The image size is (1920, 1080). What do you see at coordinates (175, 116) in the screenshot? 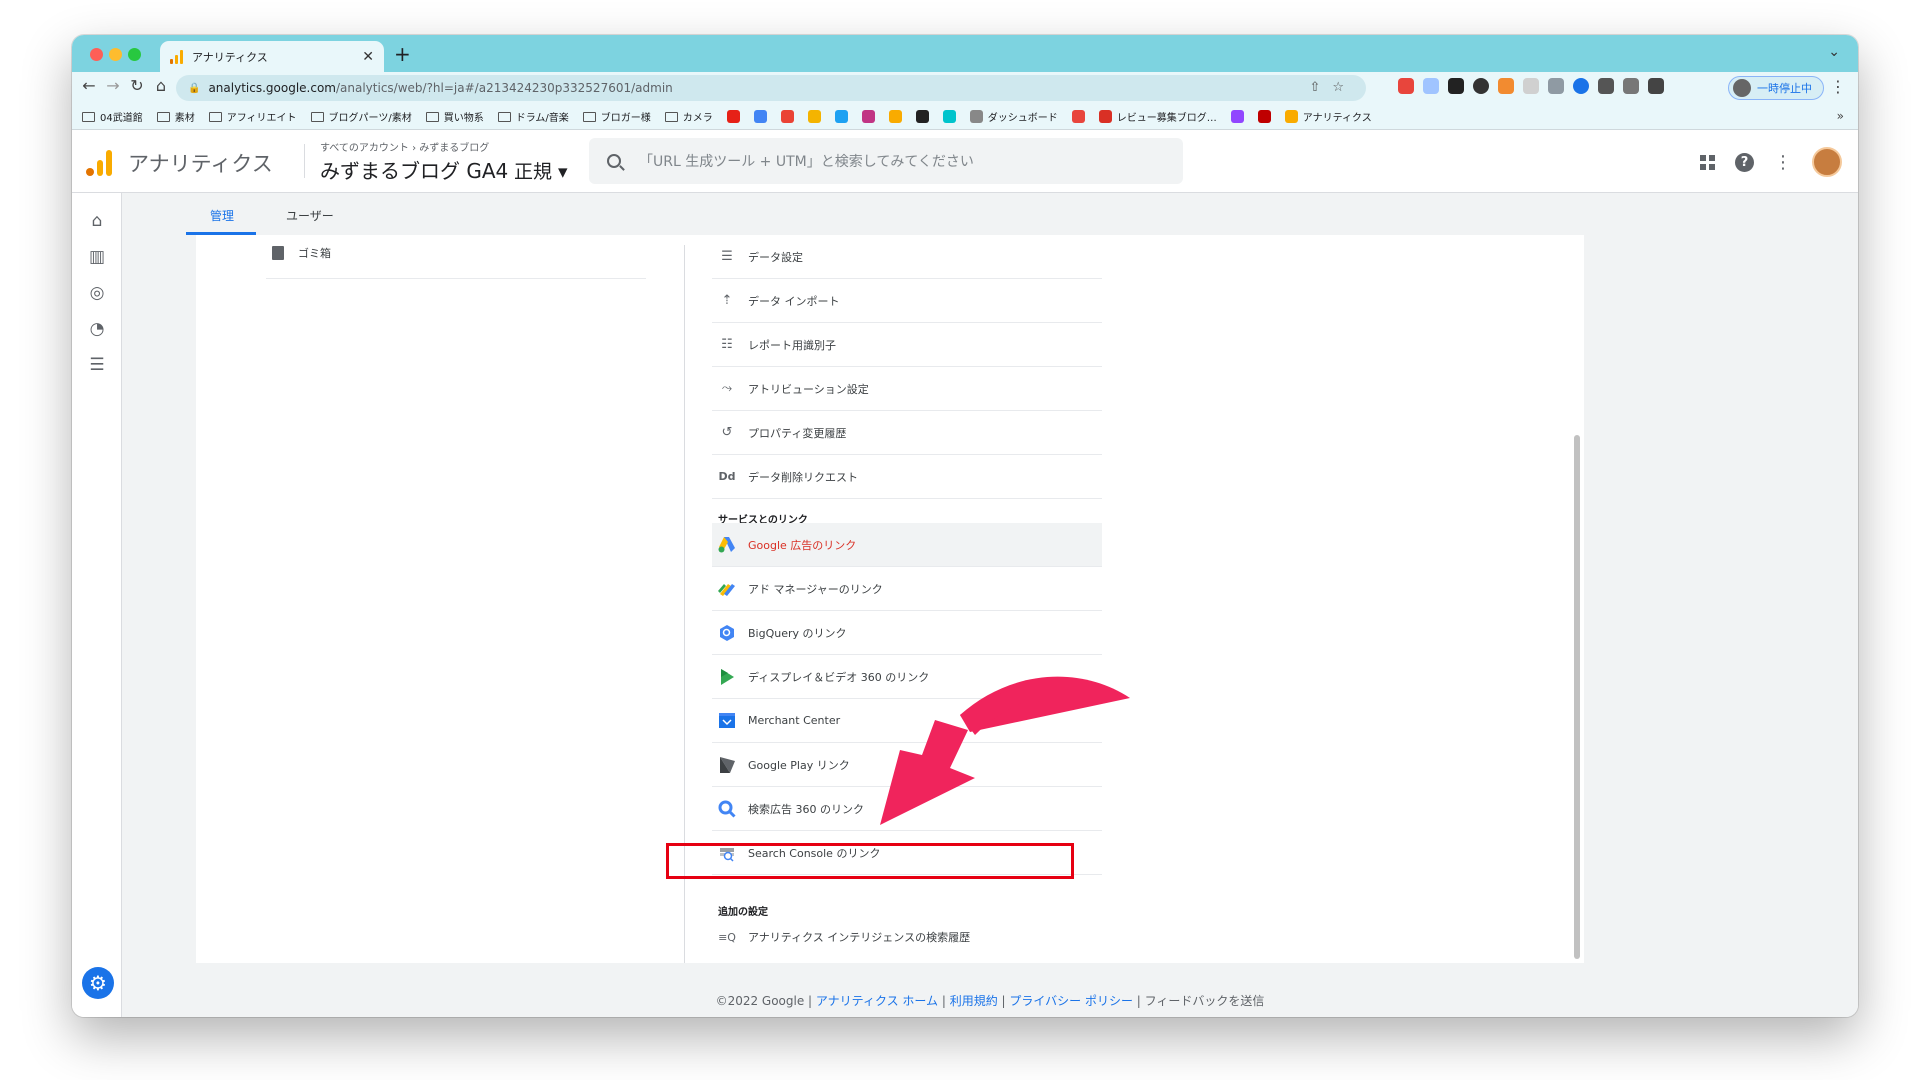
I see `bookmark-folder: 素材` at bounding box center [175, 116].